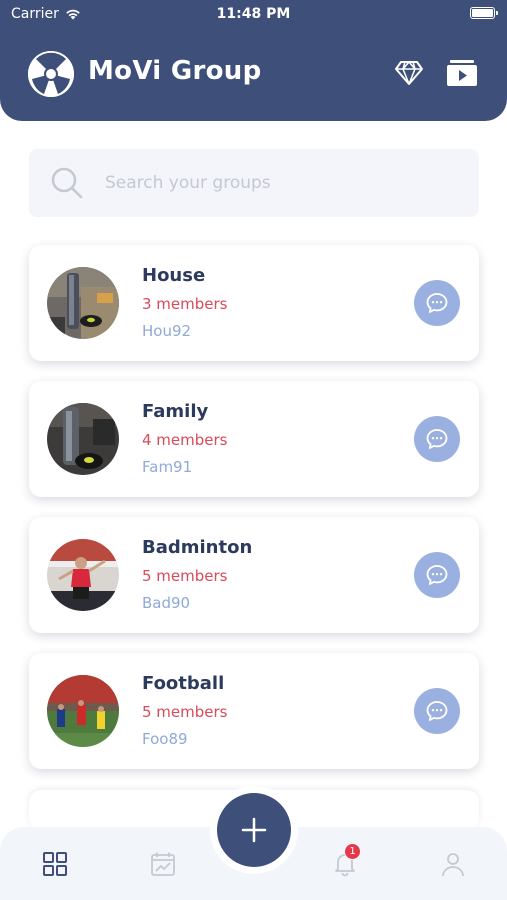 The height and width of the screenshot is (900, 507). I want to click on battery-icon, so click(484, 13).